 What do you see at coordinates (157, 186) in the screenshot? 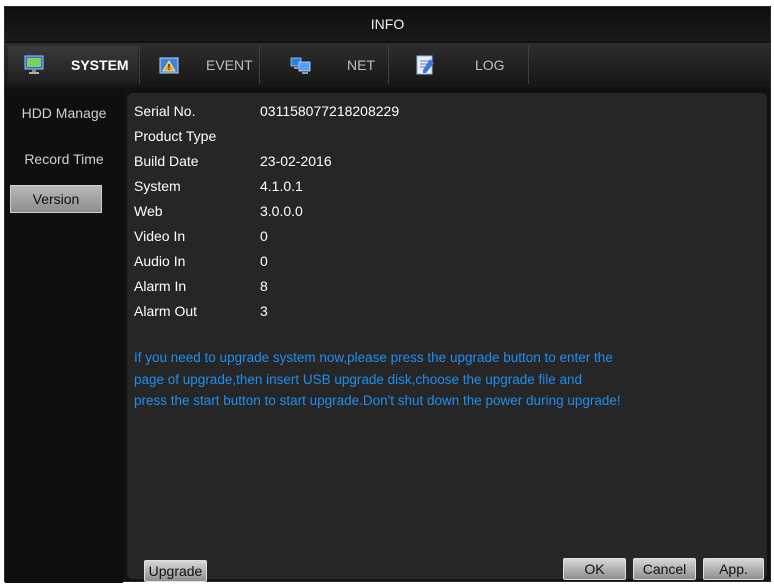
I see `info-key: System` at bounding box center [157, 186].